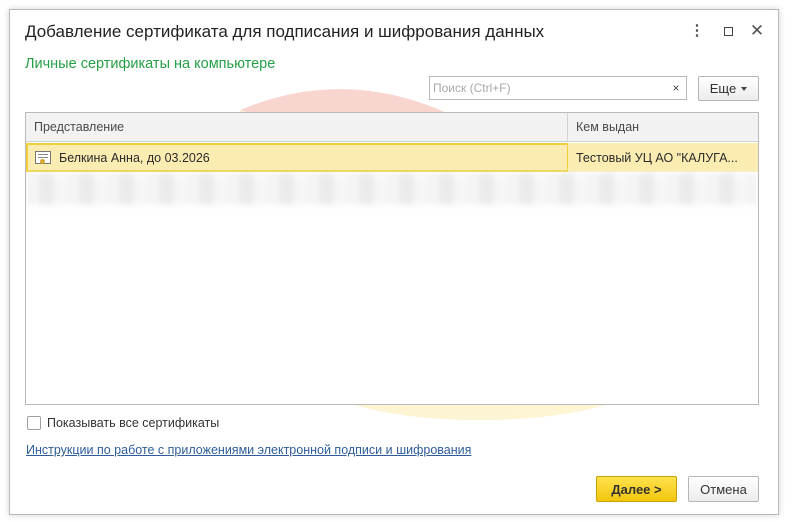 The image size is (793, 522). I want to click on search-box, so click(548, 88).